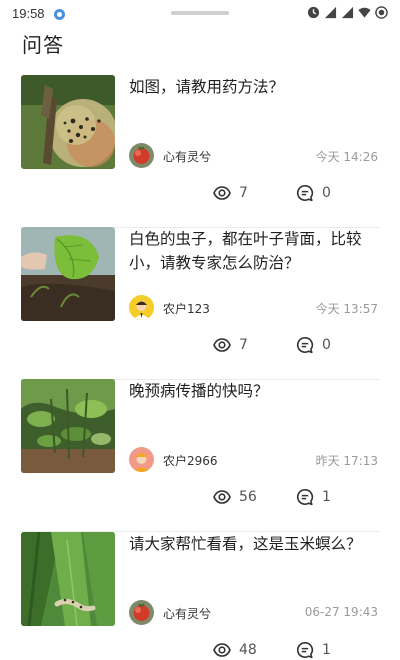  What do you see at coordinates (255, 251) in the screenshot?
I see `question-title: 白色的虫子，都在叶子背面，比较小，请教专家怎么防治？` at bounding box center [255, 251].